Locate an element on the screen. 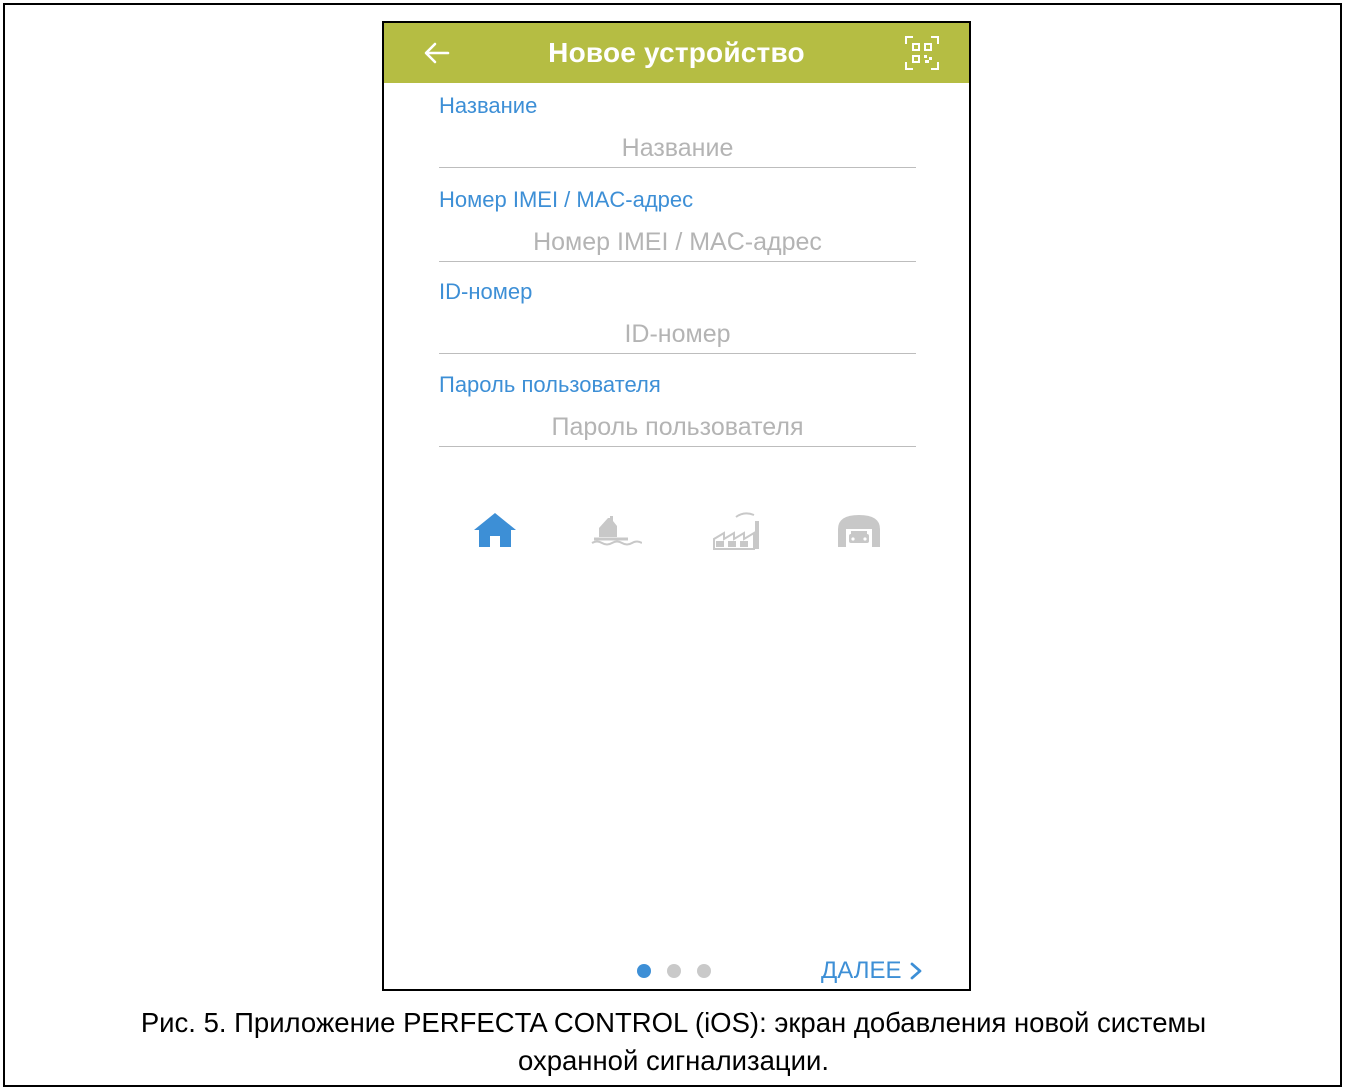  garage-icon is located at coordinates (859, 531).